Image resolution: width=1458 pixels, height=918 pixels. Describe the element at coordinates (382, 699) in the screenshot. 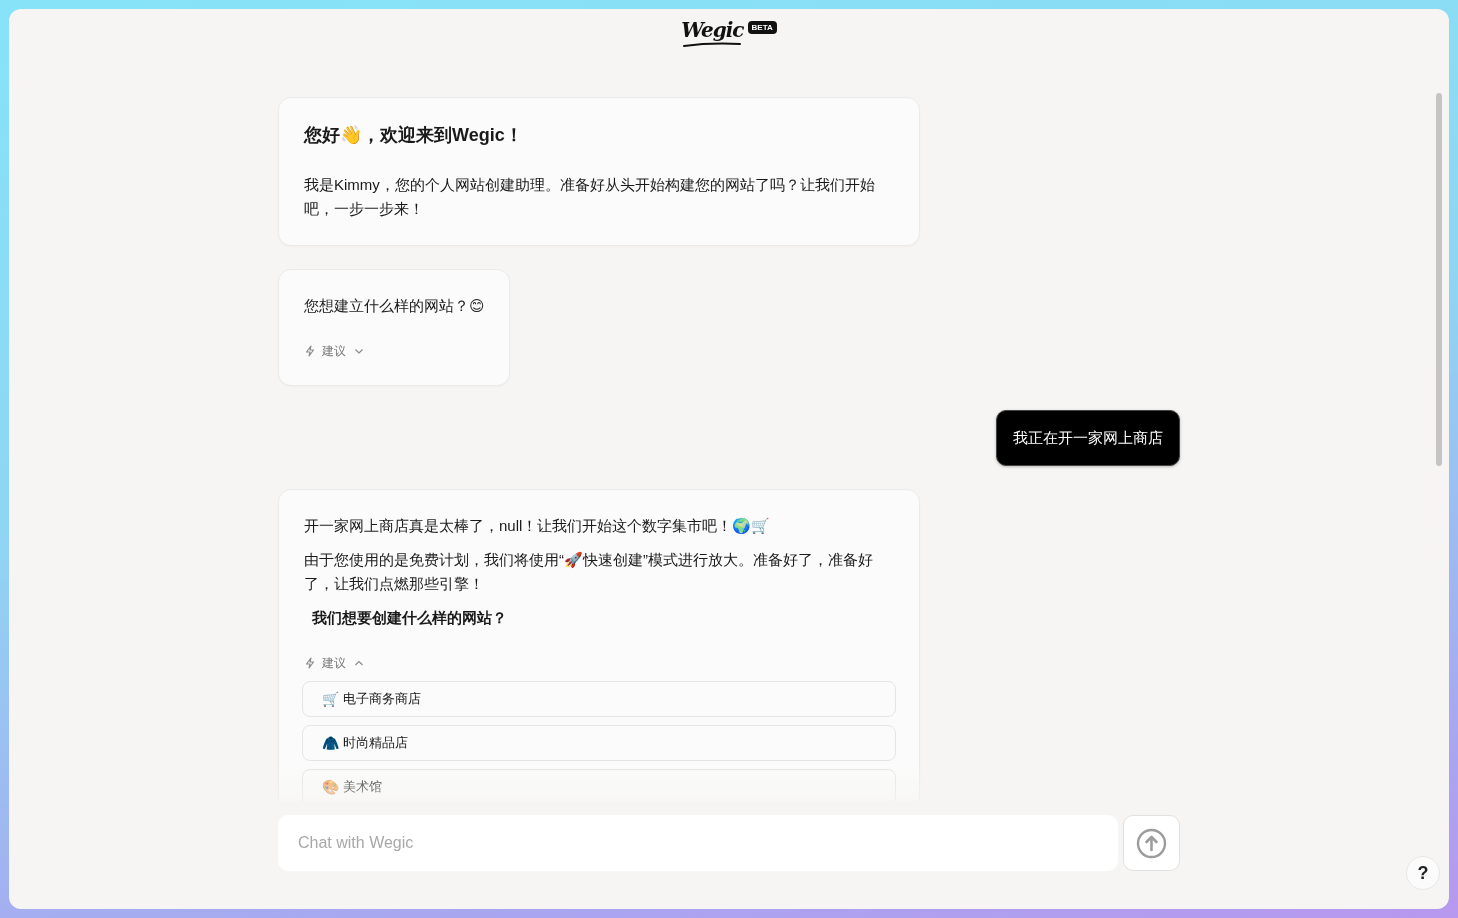

I see `suggestion-label: 电子商务商店` at that location.